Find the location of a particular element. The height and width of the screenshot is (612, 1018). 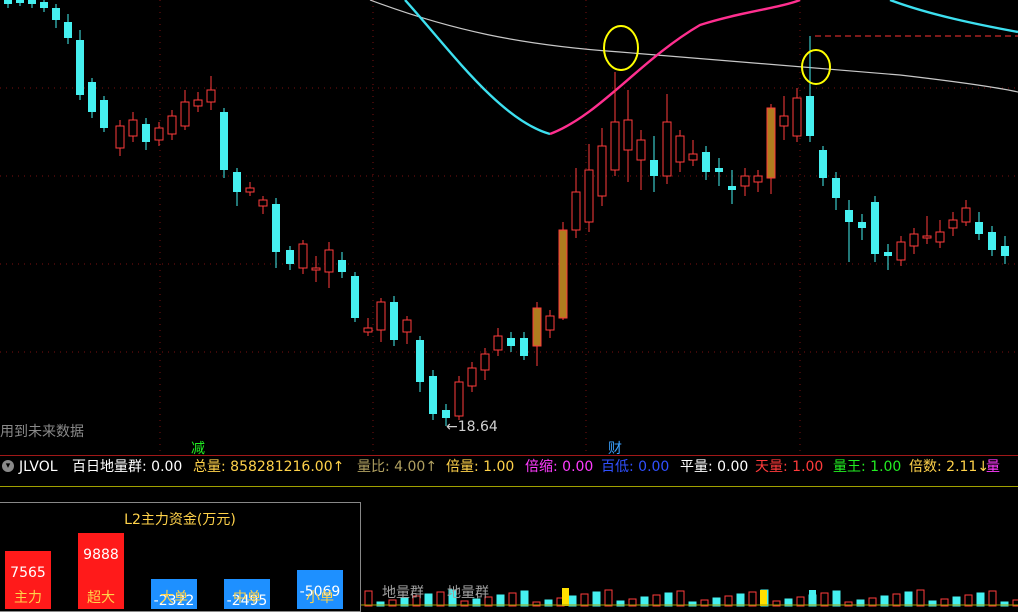

moving-average-lines is located at coordinates (693, 68).